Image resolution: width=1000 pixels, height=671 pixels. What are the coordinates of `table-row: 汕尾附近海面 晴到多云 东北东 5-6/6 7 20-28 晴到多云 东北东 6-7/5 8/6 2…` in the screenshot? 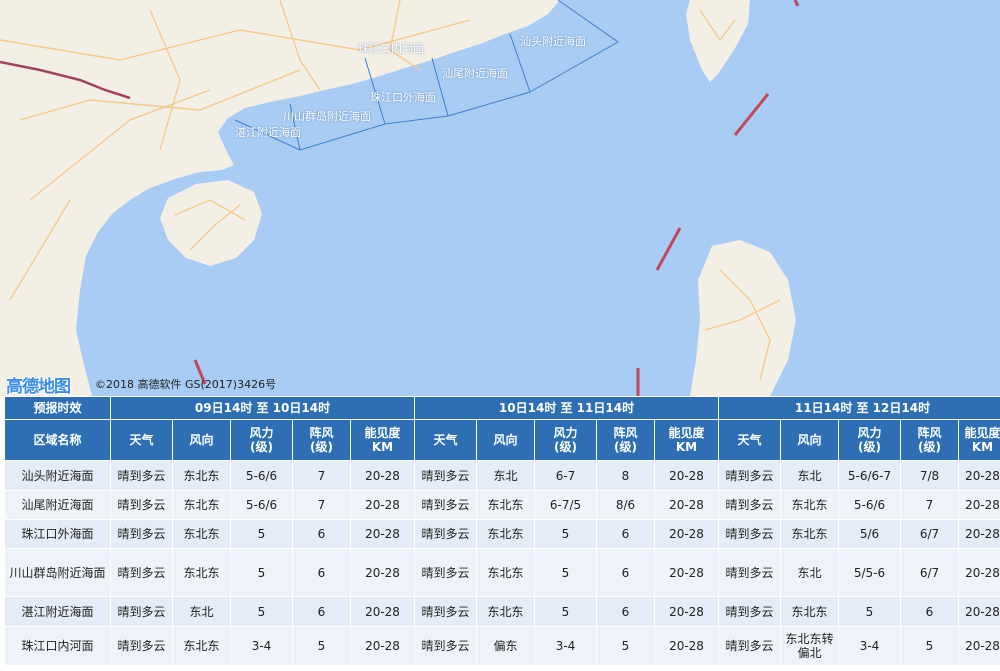 It's located at (502, 505).